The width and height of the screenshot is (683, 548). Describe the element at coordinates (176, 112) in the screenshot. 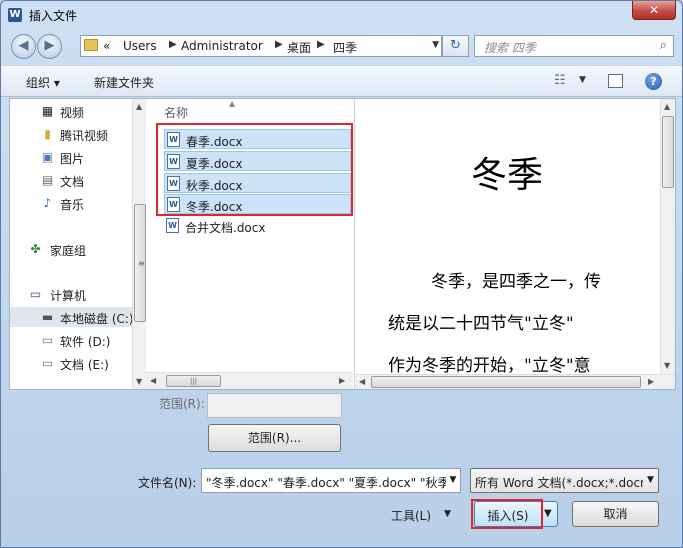

I see `column-header-name: 名称` at that location.